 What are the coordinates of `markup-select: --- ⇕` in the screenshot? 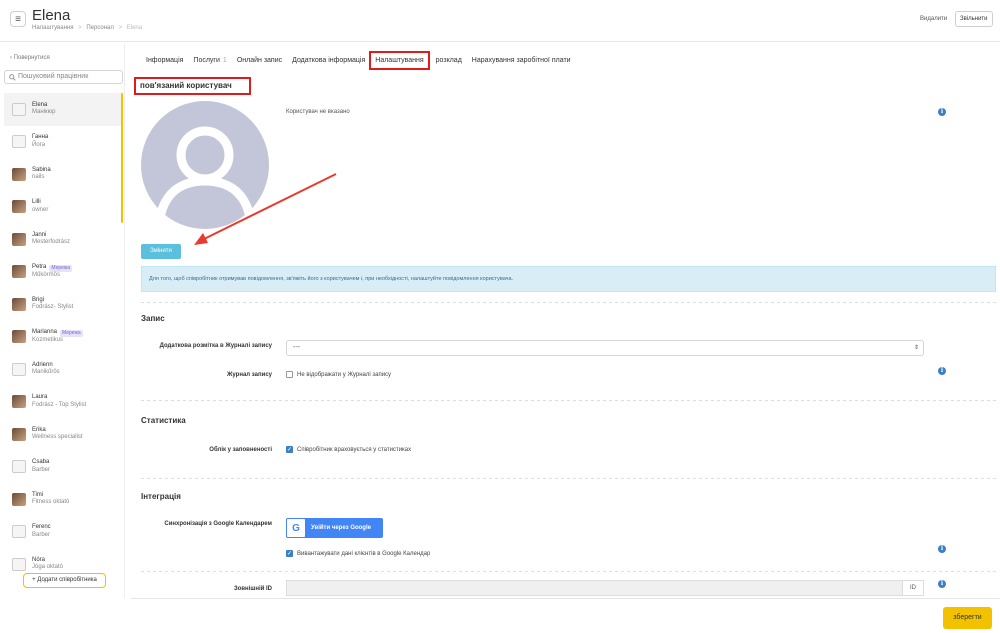 It's located at (605, 348).